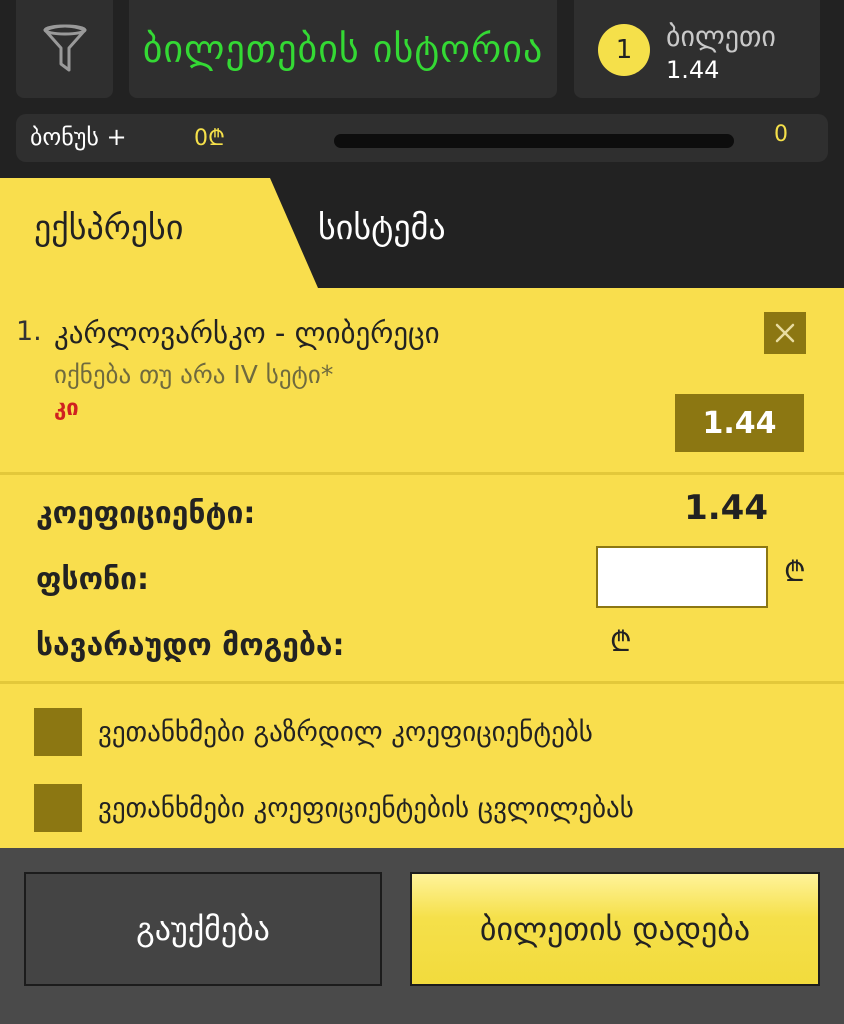 The height and width of the screenshot is (1024, 844). Describe the element at coordinates (739, 423) in the screenshot. I see `bet-odd: 1.44` at that location.